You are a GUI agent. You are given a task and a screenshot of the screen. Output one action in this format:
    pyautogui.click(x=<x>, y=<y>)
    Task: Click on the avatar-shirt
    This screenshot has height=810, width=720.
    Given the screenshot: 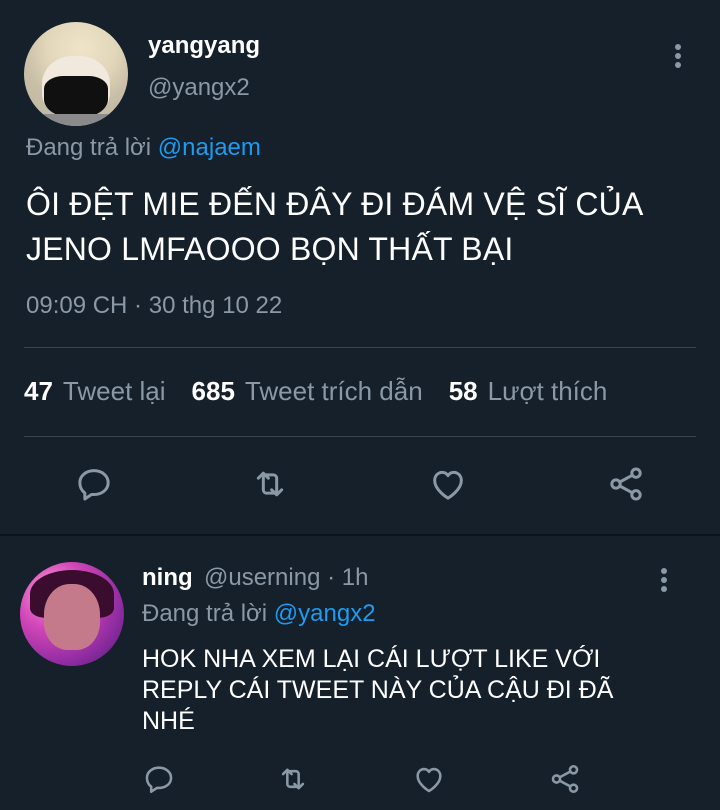 What is the action you would take?
    pyautogui.click(x=76, y=120)
    